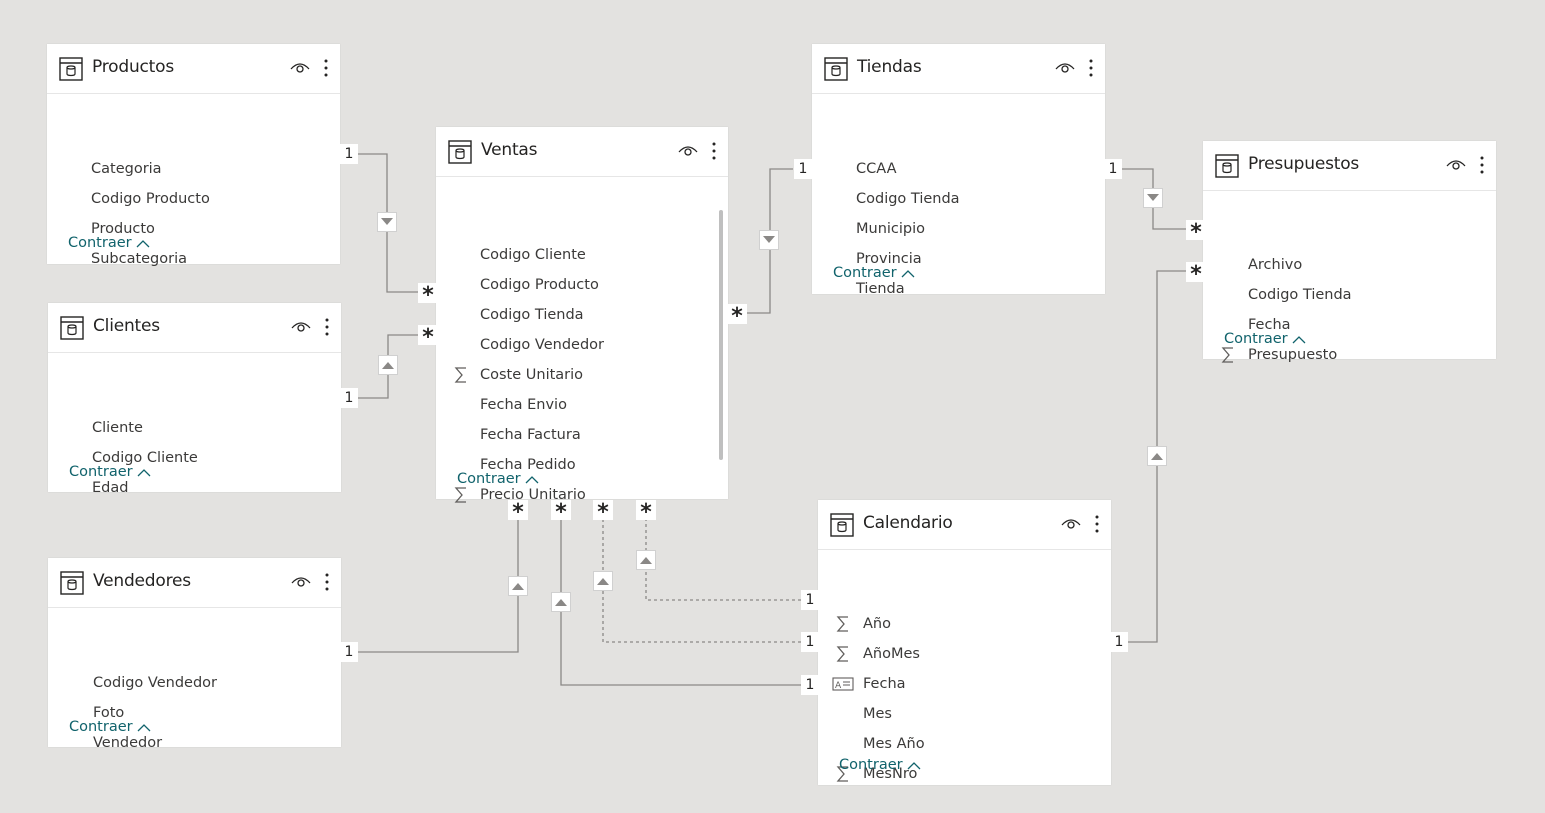 The height and width of the screenshot is (813, 1545). What do you see at coordinates (889, 67) in the screenshot?
I see `table-title: Tiendas` at bounding box center [889, 67].